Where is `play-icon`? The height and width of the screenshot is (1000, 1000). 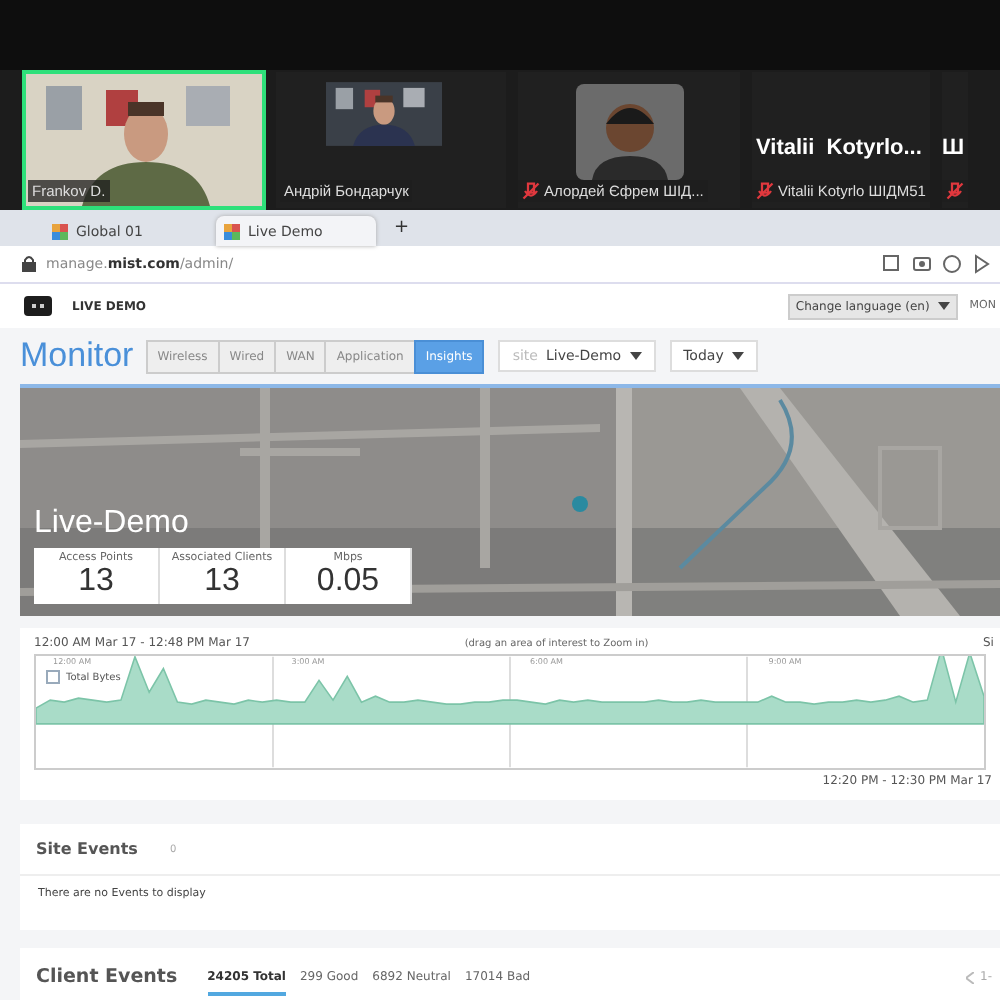 play-icon is located at coordinates (982, 264).